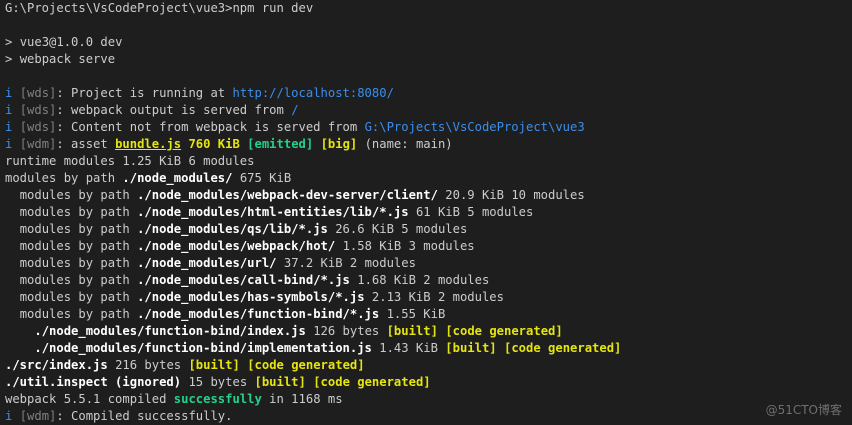 The height and width of the screenshot is (425, 852). Describe the element at coordinates (265, 178) in the screenshot. I see `modules-value: 675 KiB` at that location.